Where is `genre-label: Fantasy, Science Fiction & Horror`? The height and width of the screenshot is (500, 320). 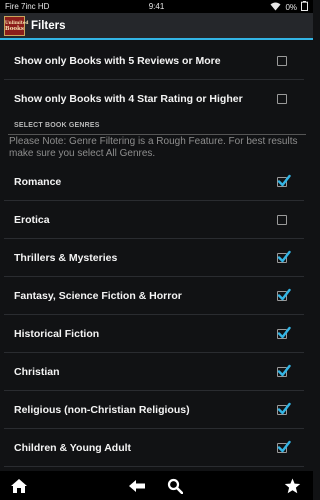 genre-label: Fantasy, Science Fiction & Horror is located at coordinates (98, 295).